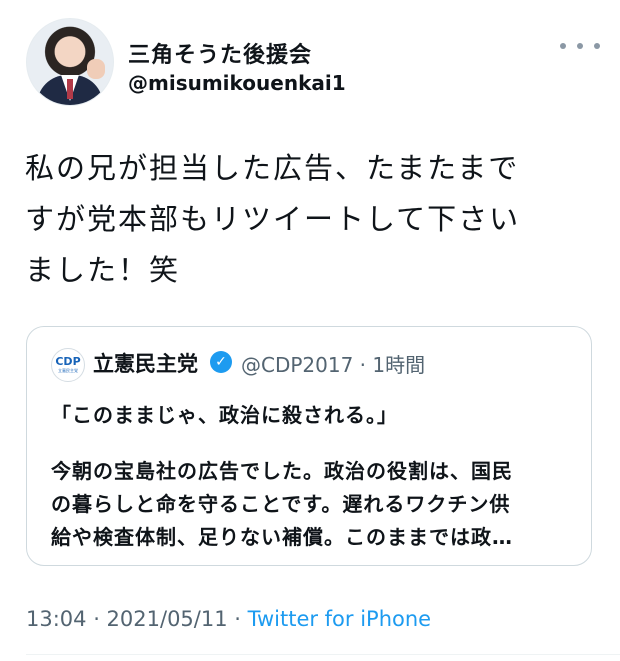 This screenshot has width=620, height=661. What do you see at coordinates (340, 619) in the screenshot?
I see `tweet-source-link: Twitter for iPhone` at bounding box center [340, 619].